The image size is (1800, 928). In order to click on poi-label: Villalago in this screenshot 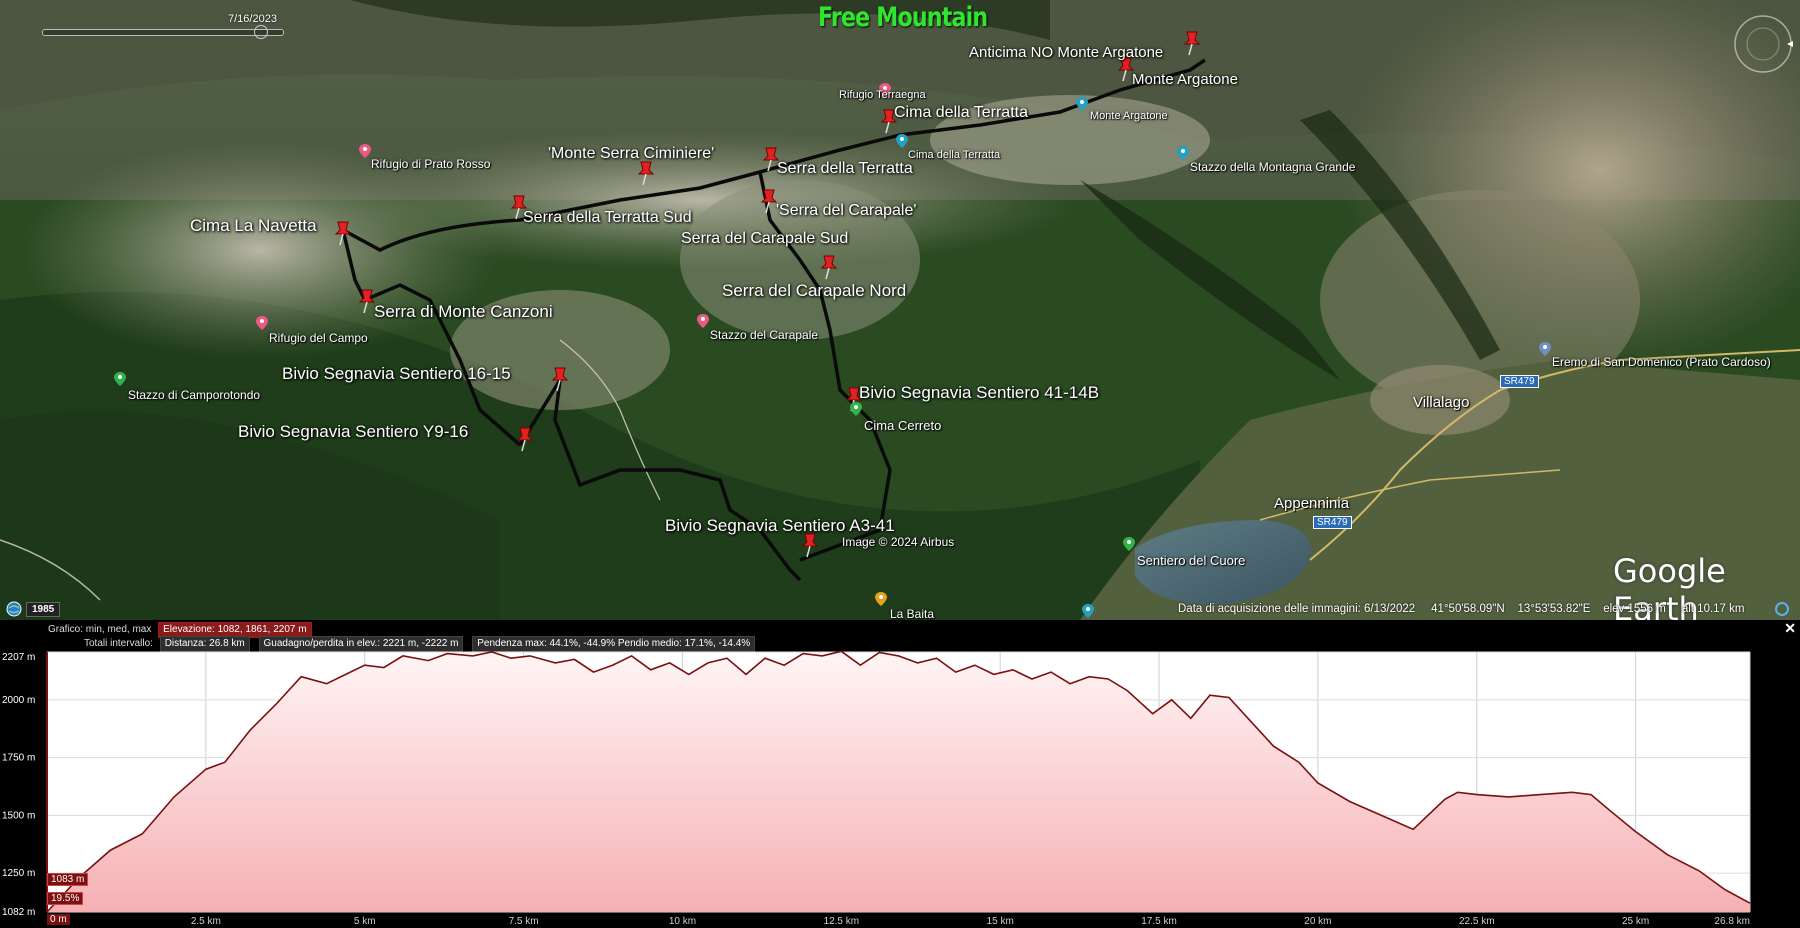, I will do `click(1441, 402)`.